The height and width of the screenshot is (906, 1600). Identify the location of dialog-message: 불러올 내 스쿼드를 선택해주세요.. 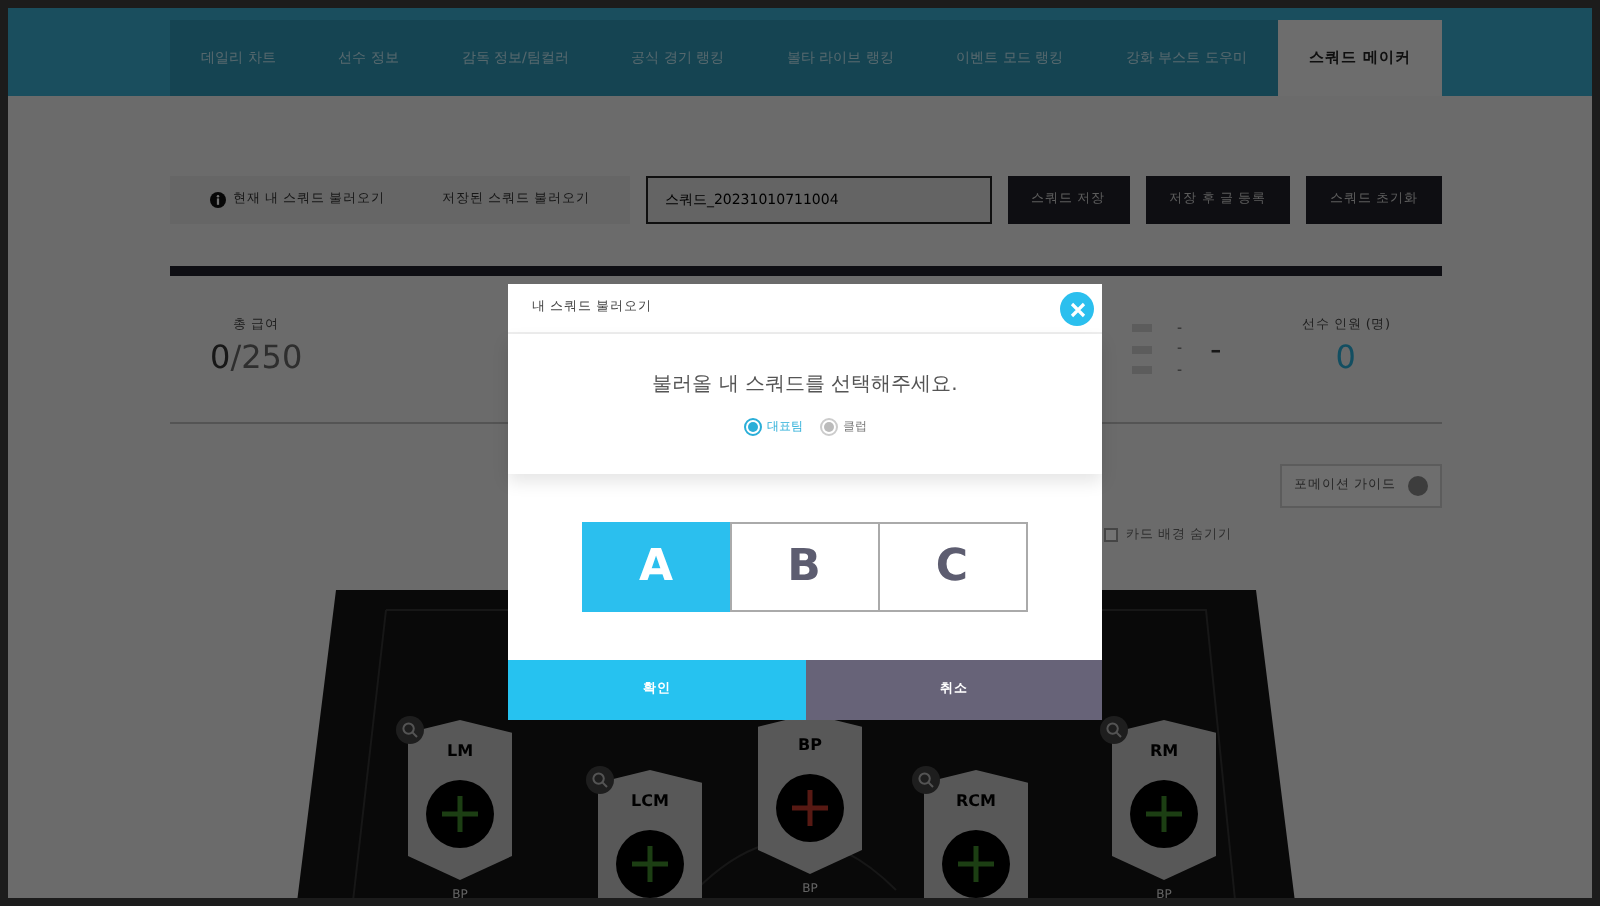
(805, 386).